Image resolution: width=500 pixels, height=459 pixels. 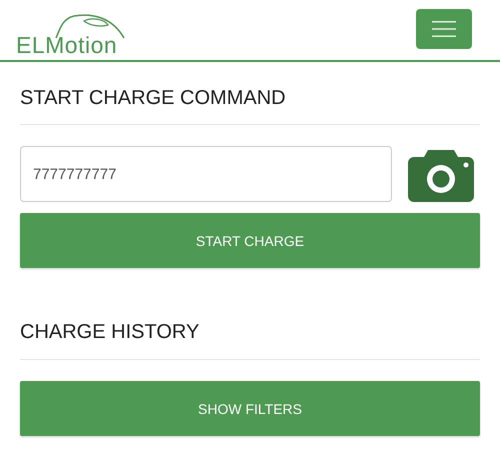 What do you see at coordinates (67, 45) in the screenshot?
I see `logo-text: ELMotion` at bounding box center [67, 45].